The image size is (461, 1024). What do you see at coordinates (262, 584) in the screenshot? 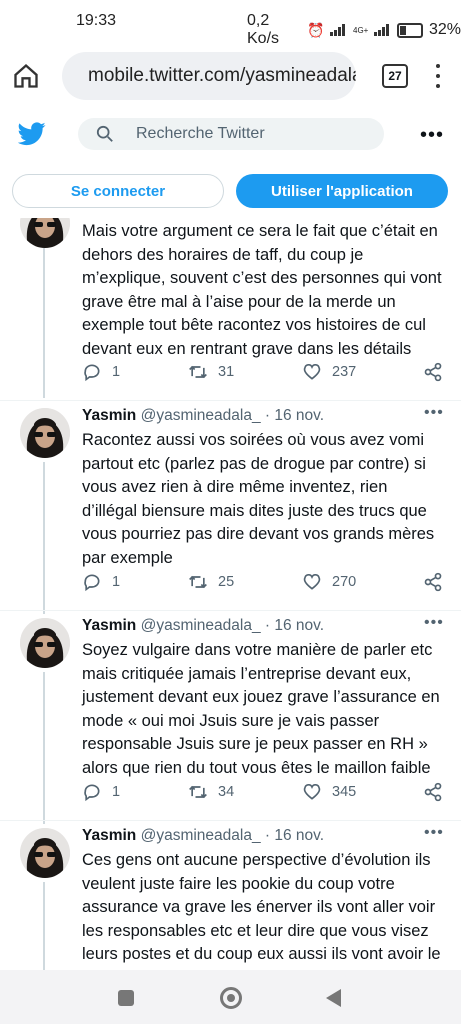
I see `tweet-actions: 1 25 270` at bounding box center [262, 584].